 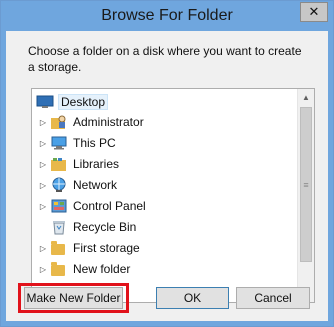 I want to click on libraries-icon, so click(x=59, y=164).